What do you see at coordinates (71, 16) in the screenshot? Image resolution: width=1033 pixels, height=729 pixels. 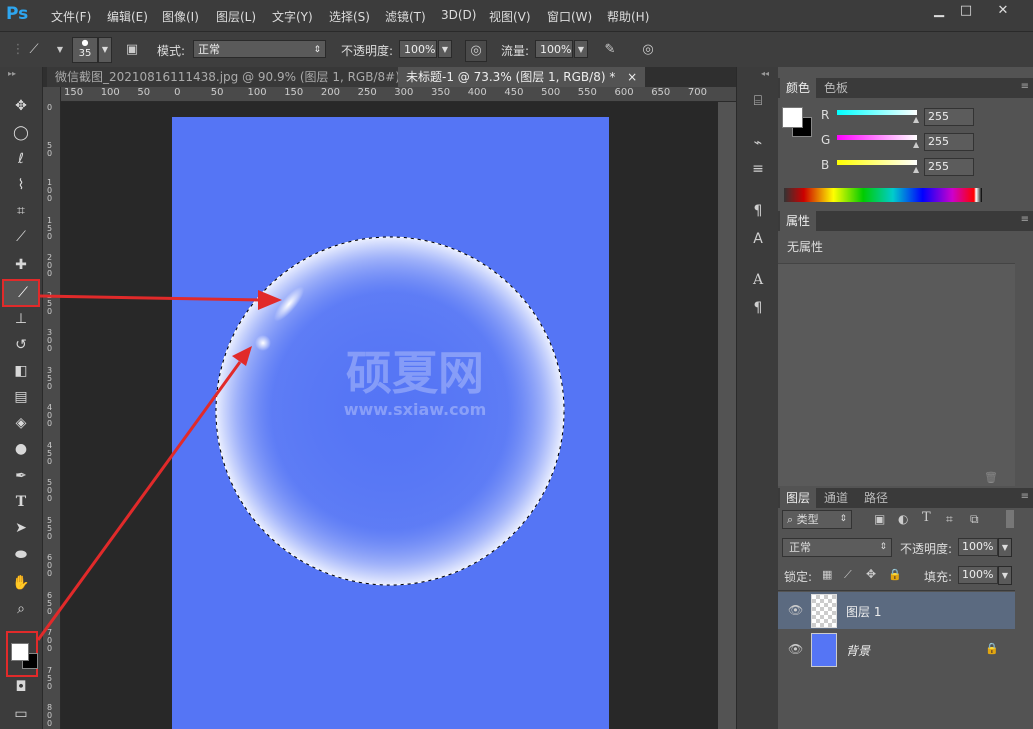 I see `menu-file: 文件(F)` at bounding box center [71, 16].